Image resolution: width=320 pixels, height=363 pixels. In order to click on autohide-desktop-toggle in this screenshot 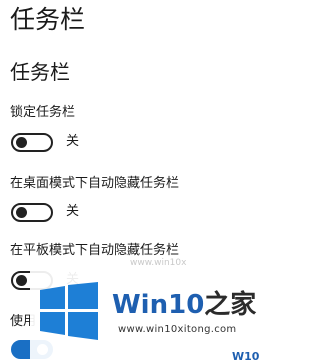, I will do `click(32, 212)`.